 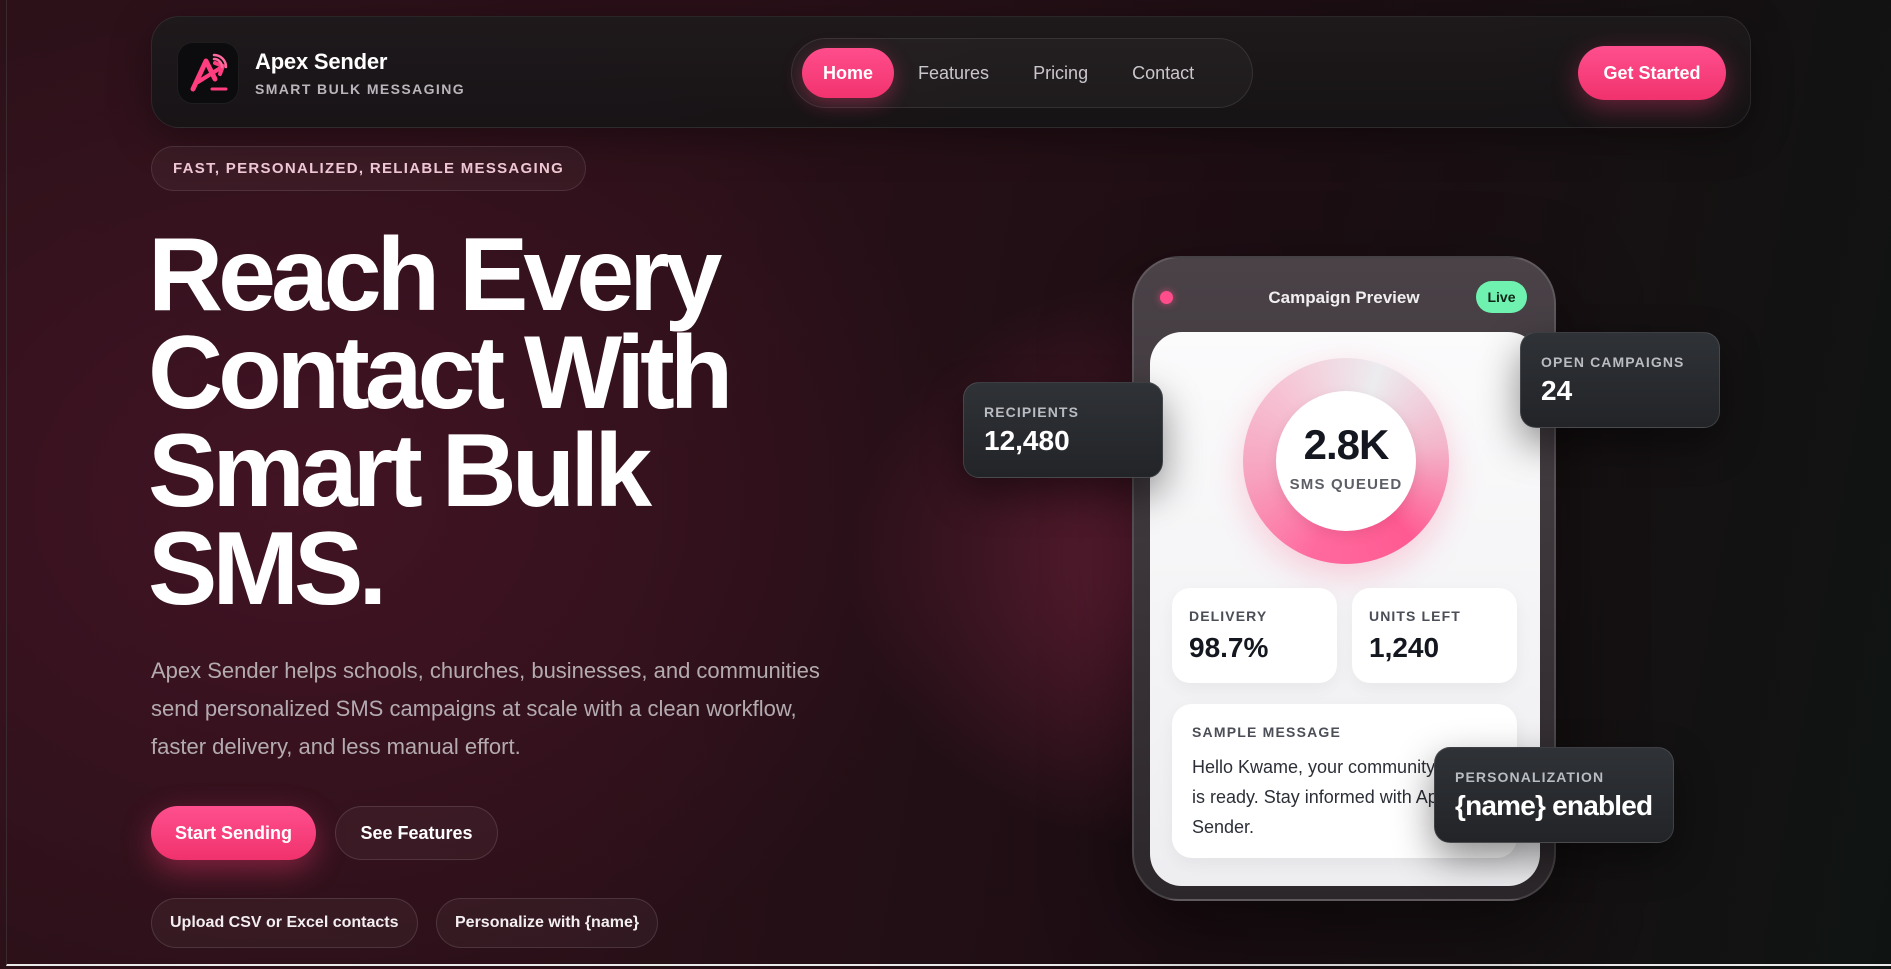 I want to click on brand-name: Apex Sender, so click(x=321, y=62).